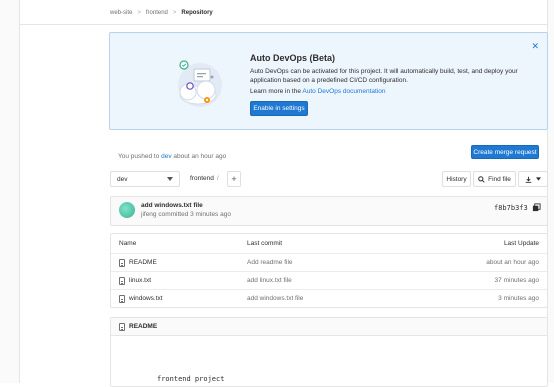  What do you see at coordinates (293, 58) in the screenshot?
I see `banner-title: Auto DevOps (Beta)` at bounding box center [293, 58].